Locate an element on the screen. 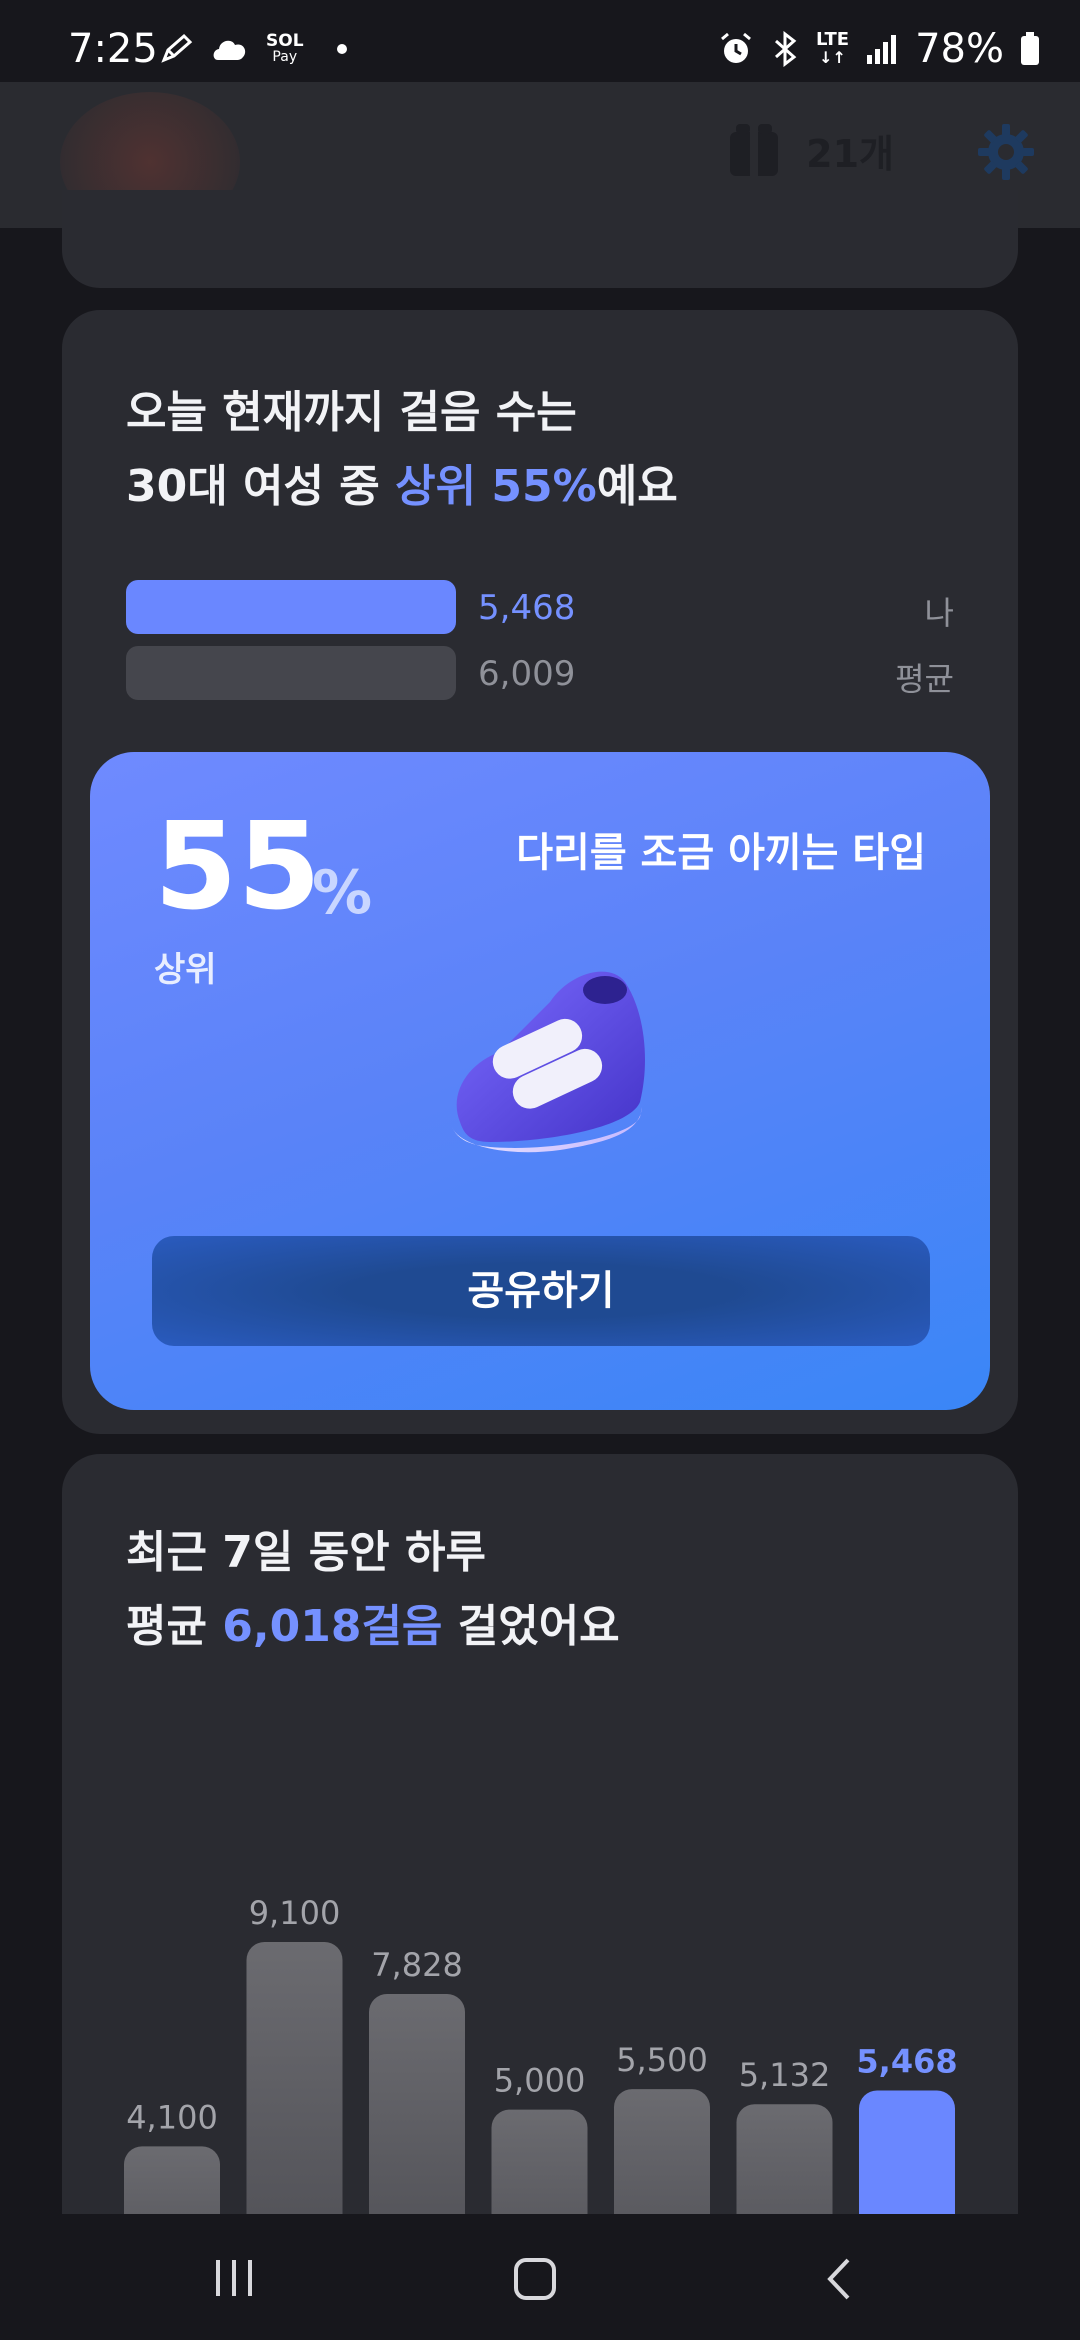  bar-label-day-3: 7,828 is located at coordinates (417, 1965).